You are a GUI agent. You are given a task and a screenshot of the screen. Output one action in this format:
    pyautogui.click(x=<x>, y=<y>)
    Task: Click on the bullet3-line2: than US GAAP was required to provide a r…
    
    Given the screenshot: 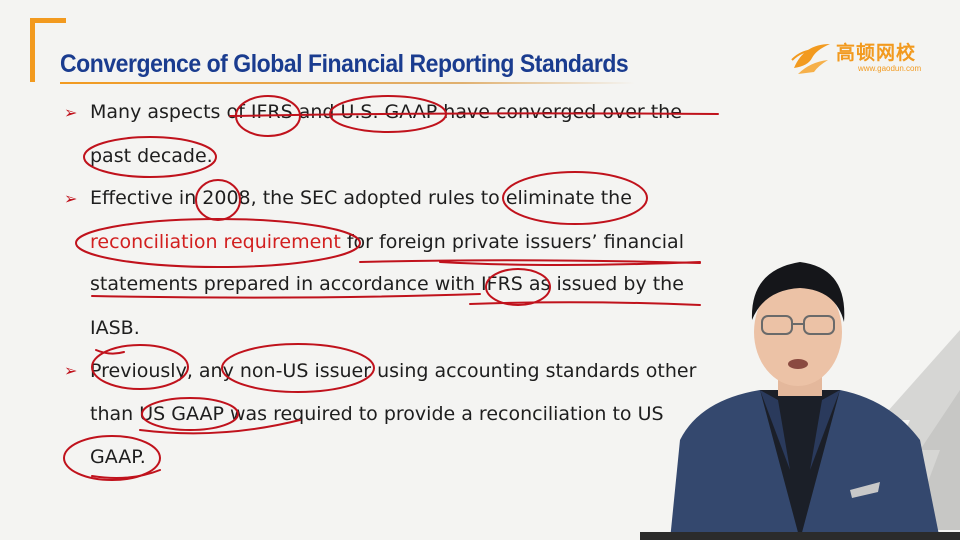 What is the action you would take?
    pyautogui.click(x=377, y=414)
    